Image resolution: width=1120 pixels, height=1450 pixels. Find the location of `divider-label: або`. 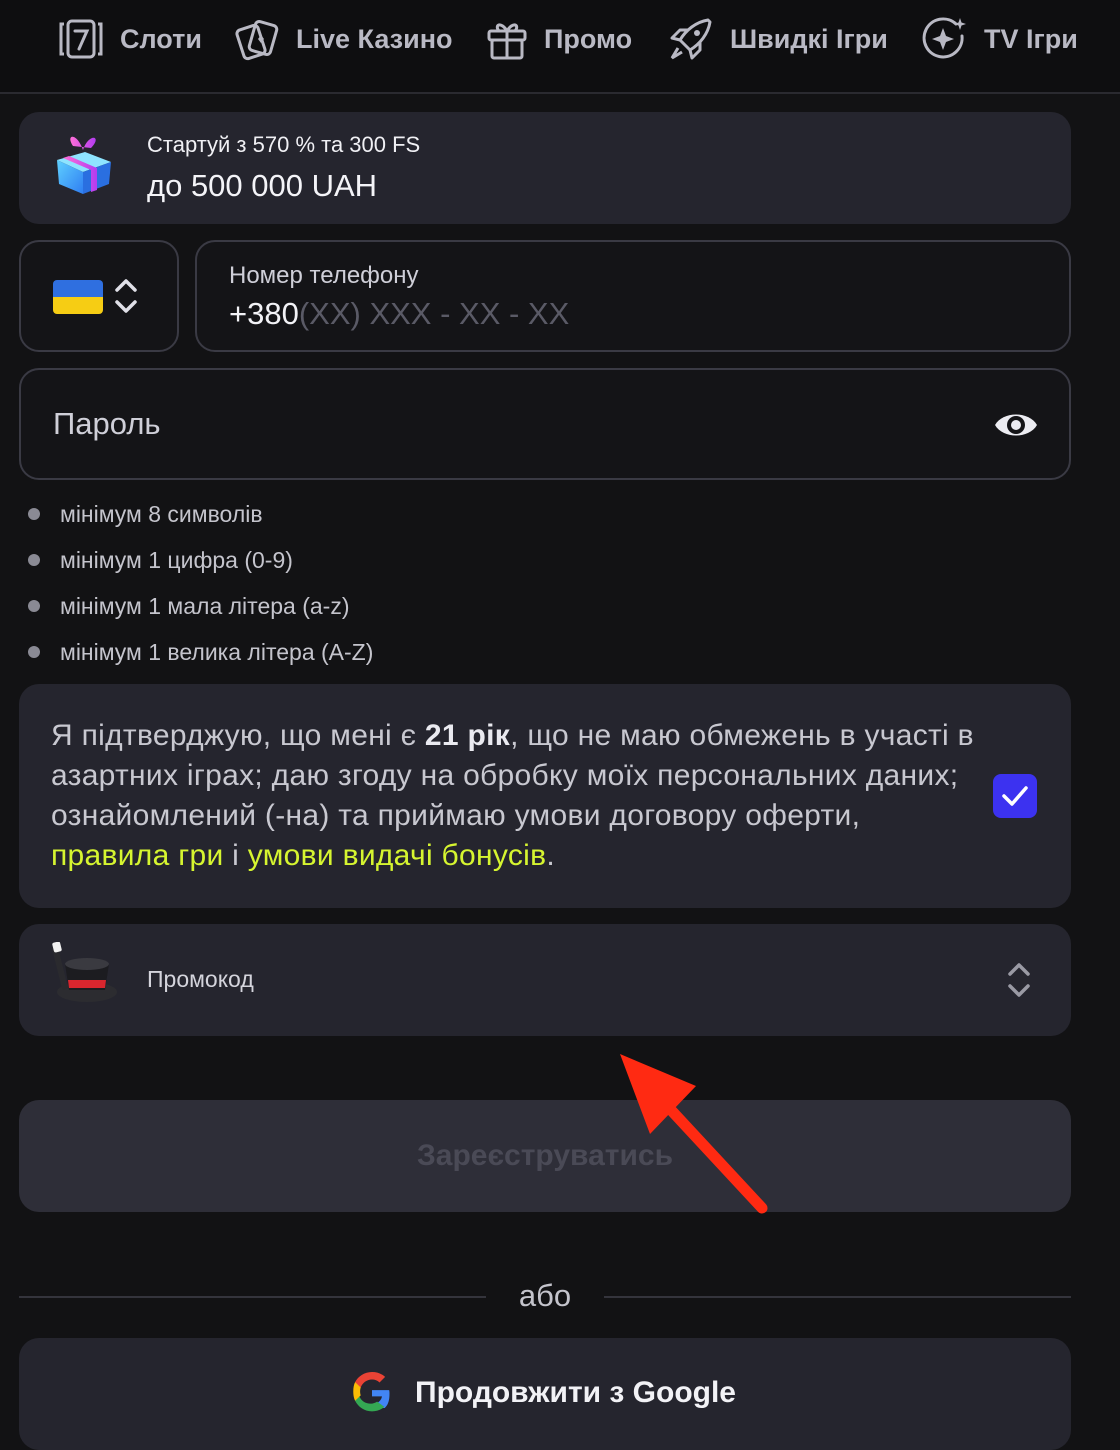

divider-label: або is located at coordinates (545, 1295).